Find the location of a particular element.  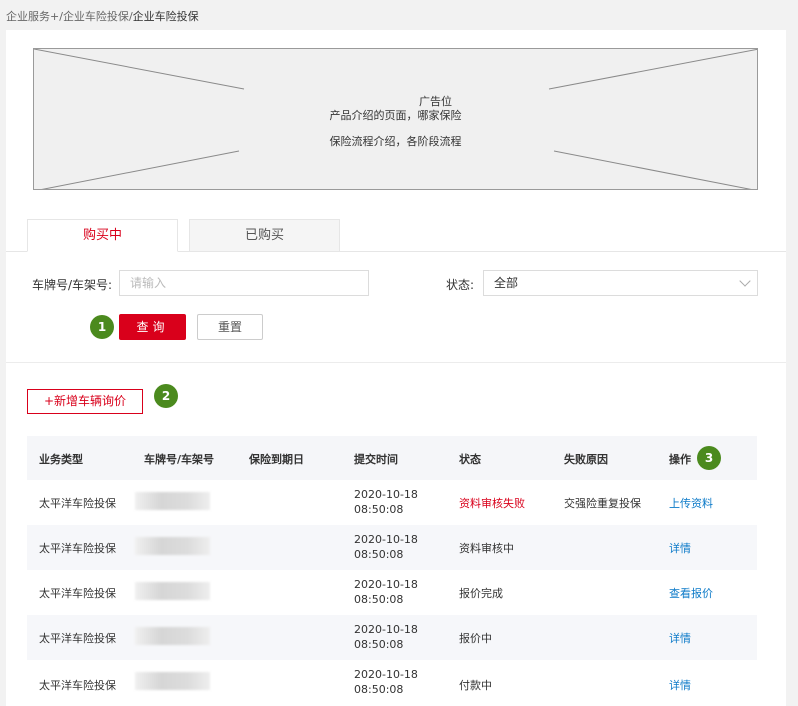

table-row: 太平洋车险投保 2020-10-18 08:50:08 报价中 详情 is located at coordinates (392, 637).